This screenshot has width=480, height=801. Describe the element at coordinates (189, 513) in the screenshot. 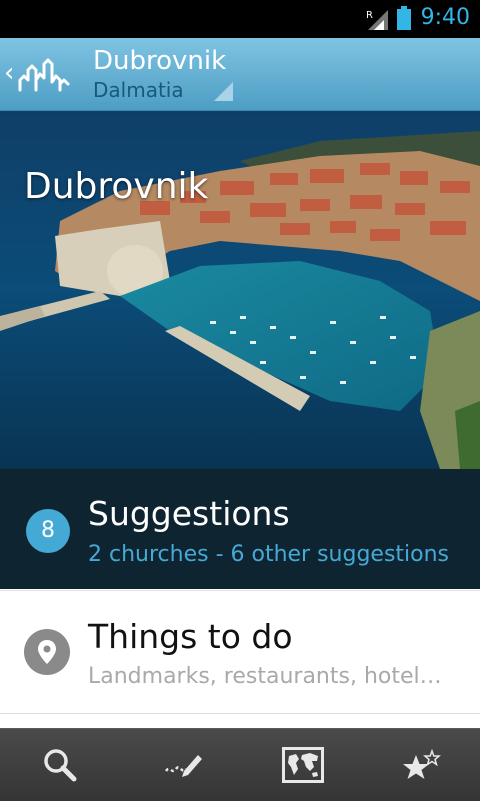

I see `suggestions-title: Suggestions` at that location.